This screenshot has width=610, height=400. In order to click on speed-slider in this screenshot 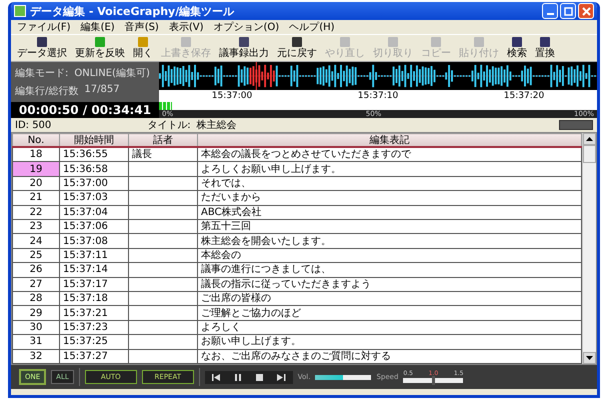, I will do `click(433, 380)`.